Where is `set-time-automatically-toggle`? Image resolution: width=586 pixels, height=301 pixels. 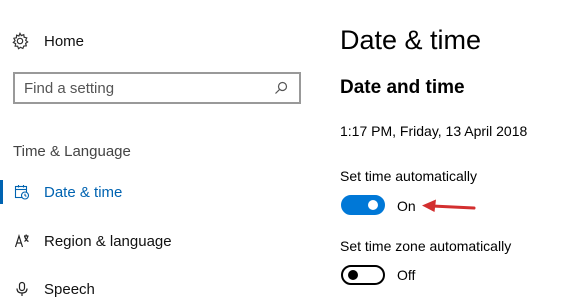
set-time-automatically-toggle is located at coordinates (363, 205).